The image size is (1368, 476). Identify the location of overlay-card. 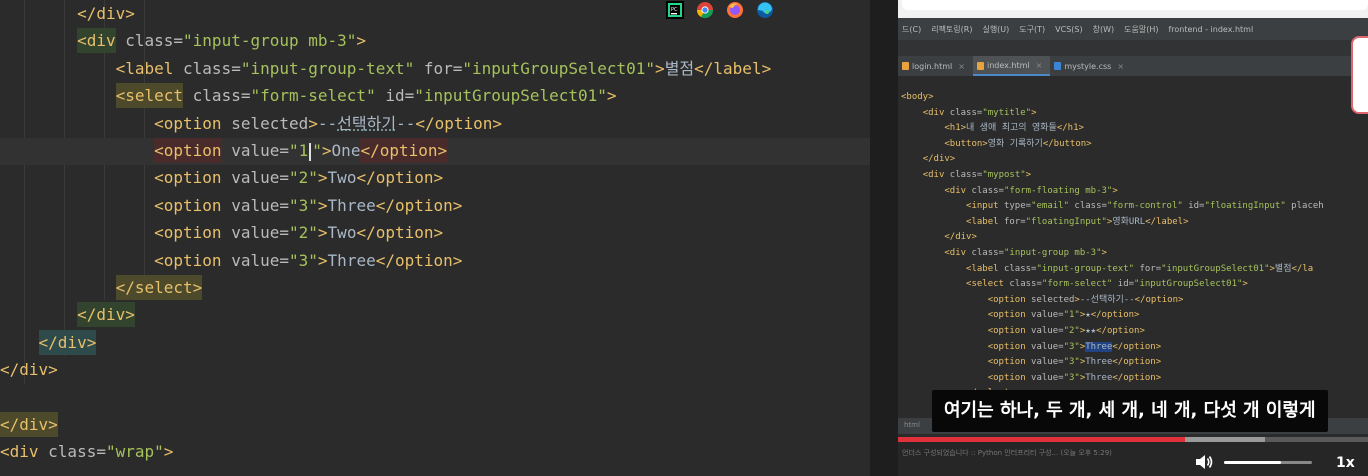
(1359, 75).